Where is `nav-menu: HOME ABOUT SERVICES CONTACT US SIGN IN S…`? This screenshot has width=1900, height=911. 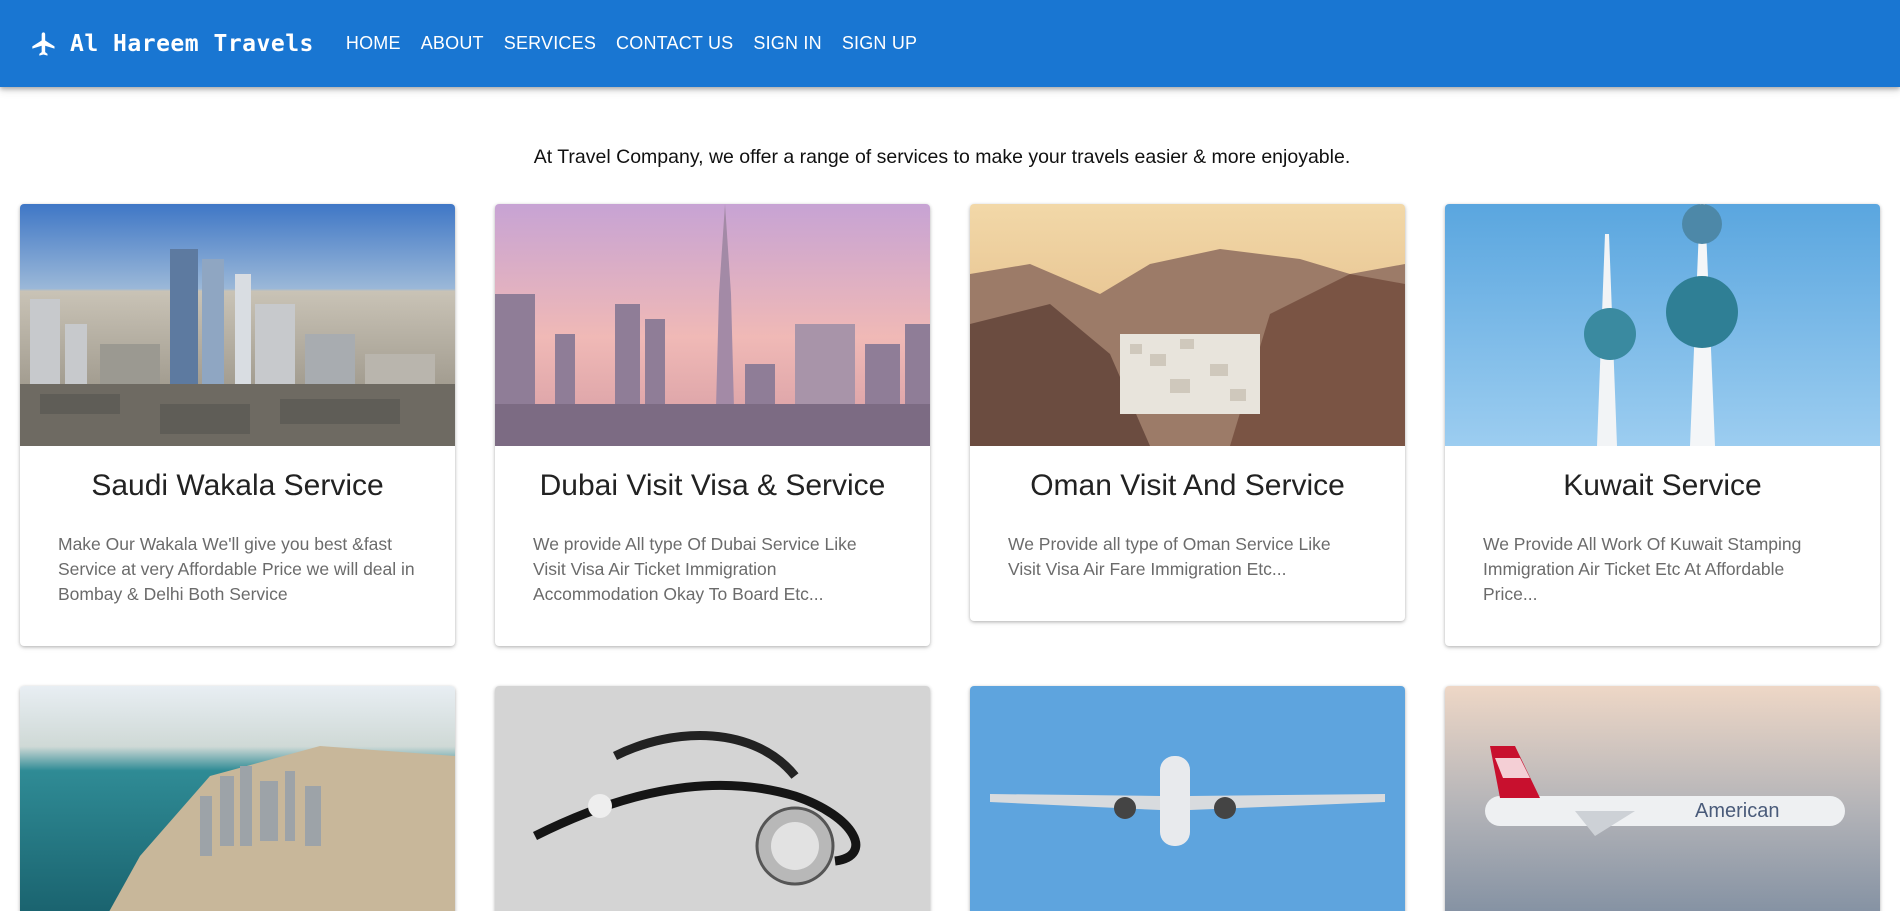
nav-menu: HOME ABOUT SERVICES CONTACT US SIGN IN S… is located at coordinates (641, 43).